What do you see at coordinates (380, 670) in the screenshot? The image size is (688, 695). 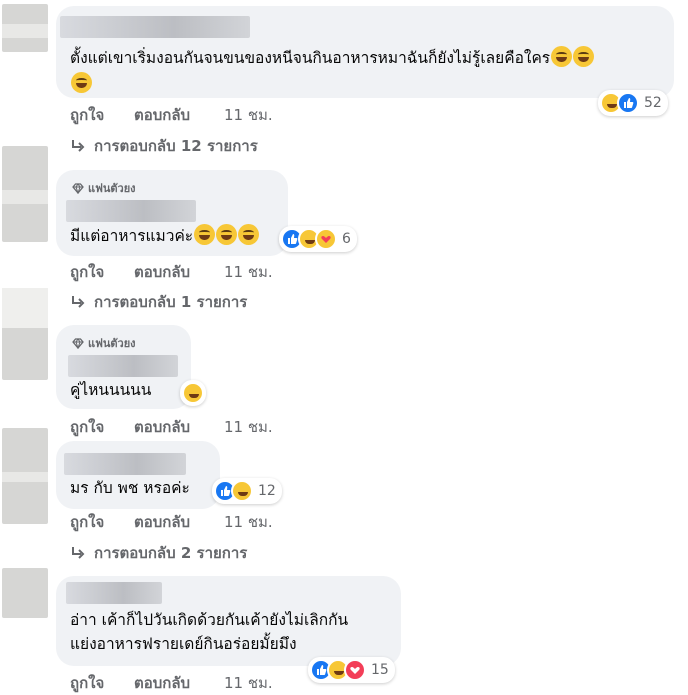 I see `reaction-count: 15` at bounding box center [380, 670].